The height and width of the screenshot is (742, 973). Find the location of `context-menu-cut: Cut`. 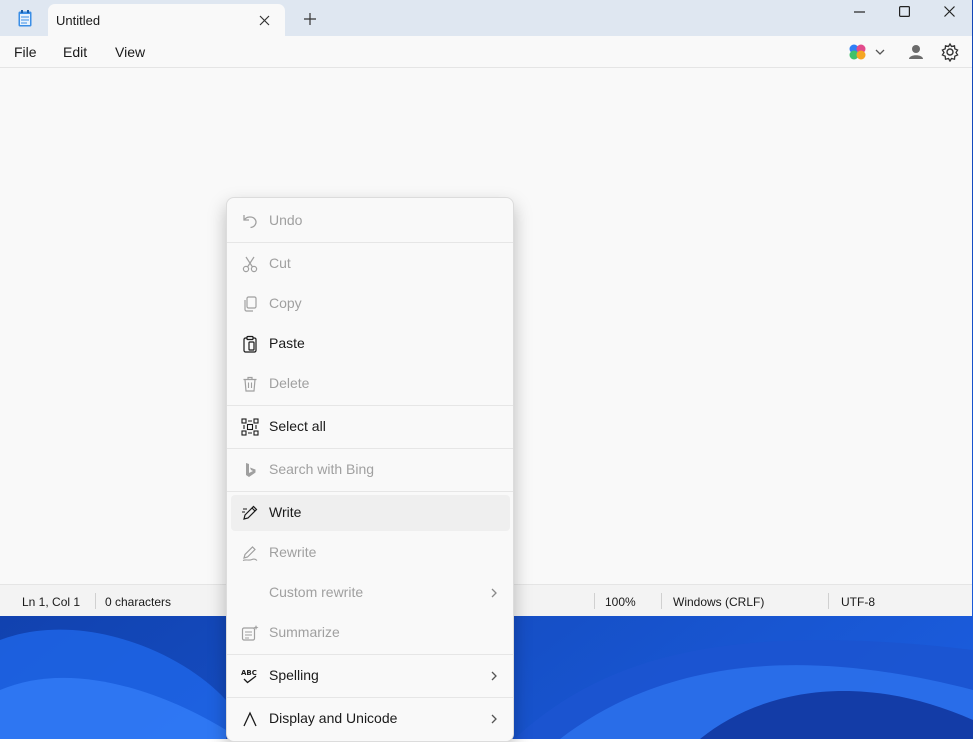

context-menu-cut: Cut is located at coordinates (370, 264).